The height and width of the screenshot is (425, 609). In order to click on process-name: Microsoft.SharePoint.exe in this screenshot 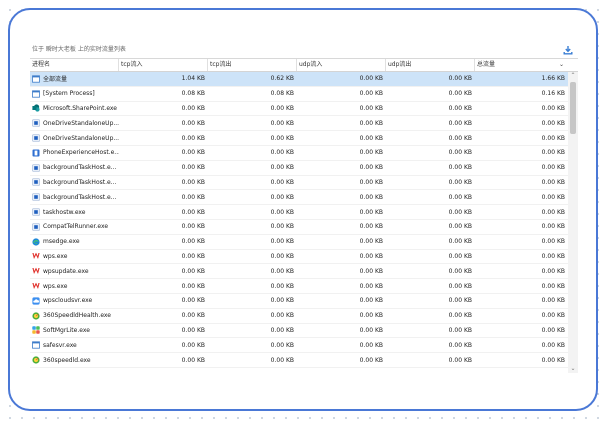, I will do `click(80, 108)`.